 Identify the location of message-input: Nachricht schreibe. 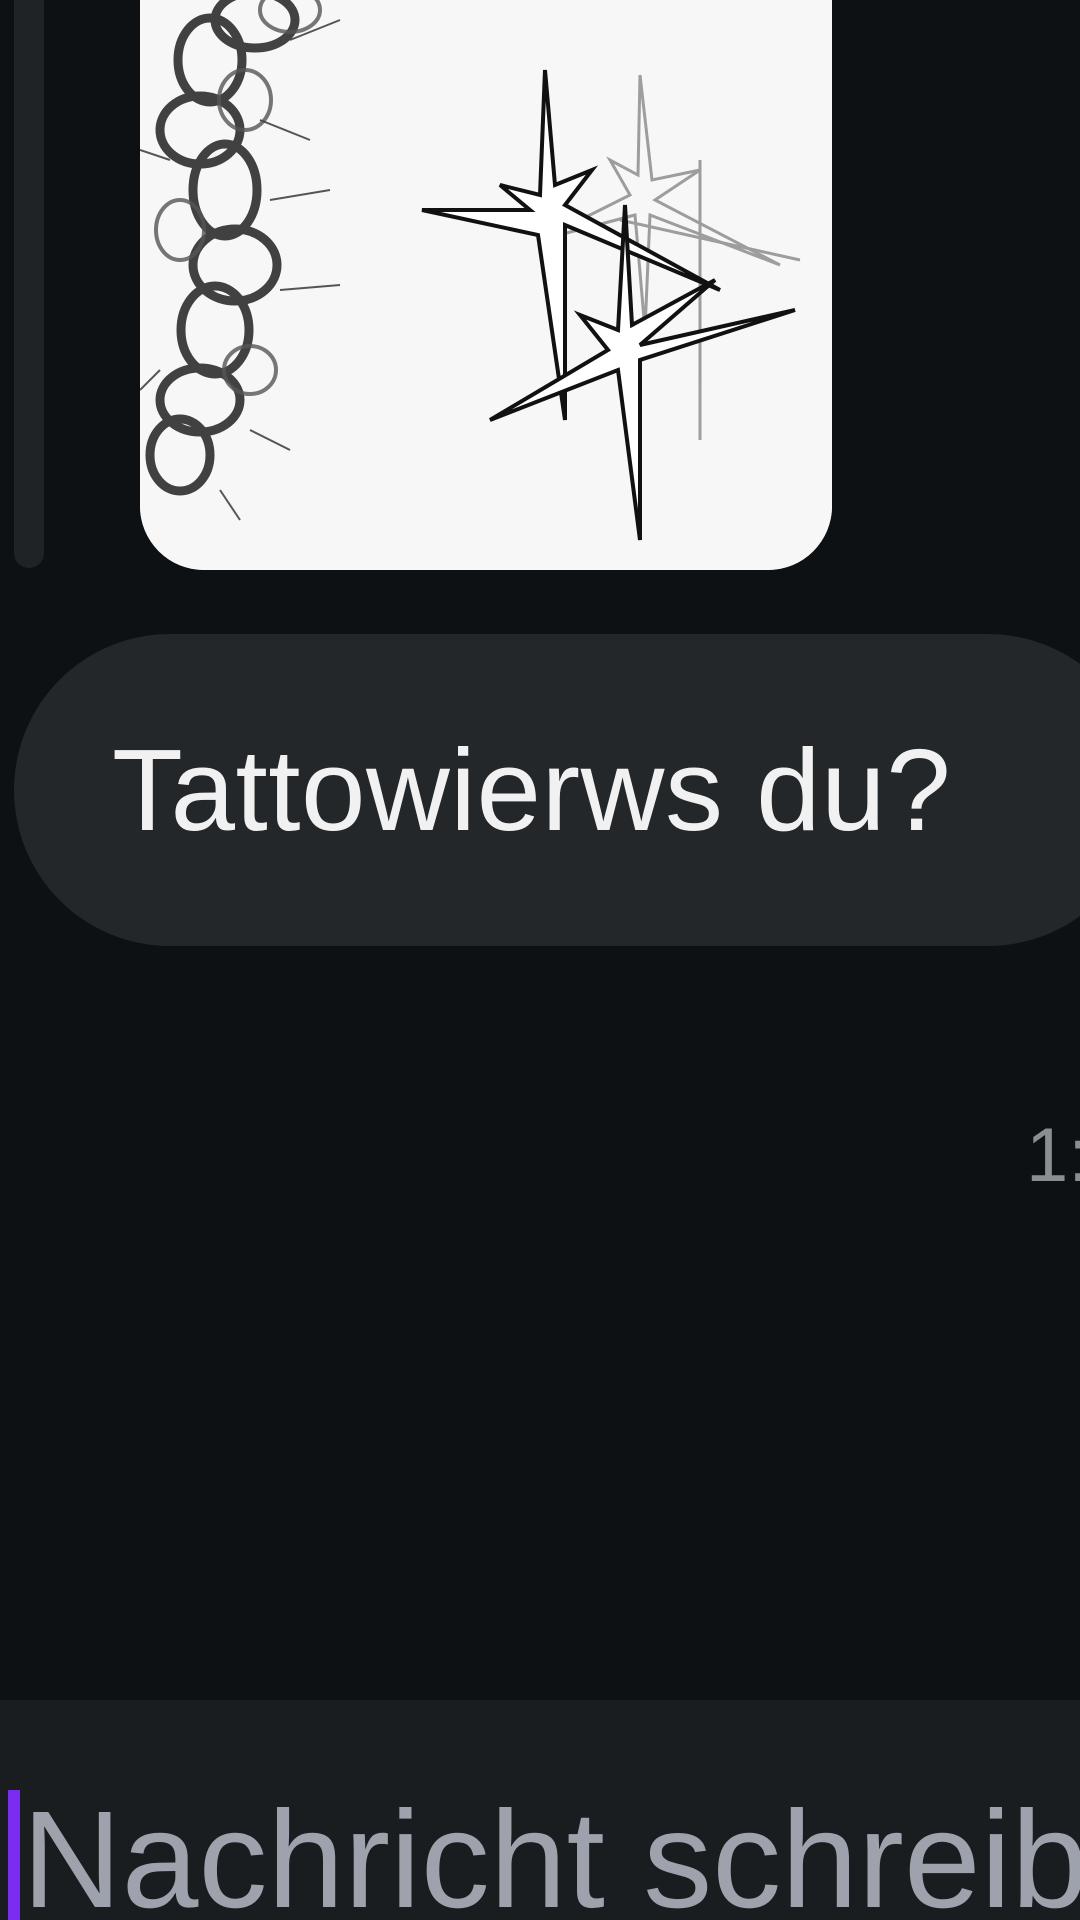
(540, 1840).